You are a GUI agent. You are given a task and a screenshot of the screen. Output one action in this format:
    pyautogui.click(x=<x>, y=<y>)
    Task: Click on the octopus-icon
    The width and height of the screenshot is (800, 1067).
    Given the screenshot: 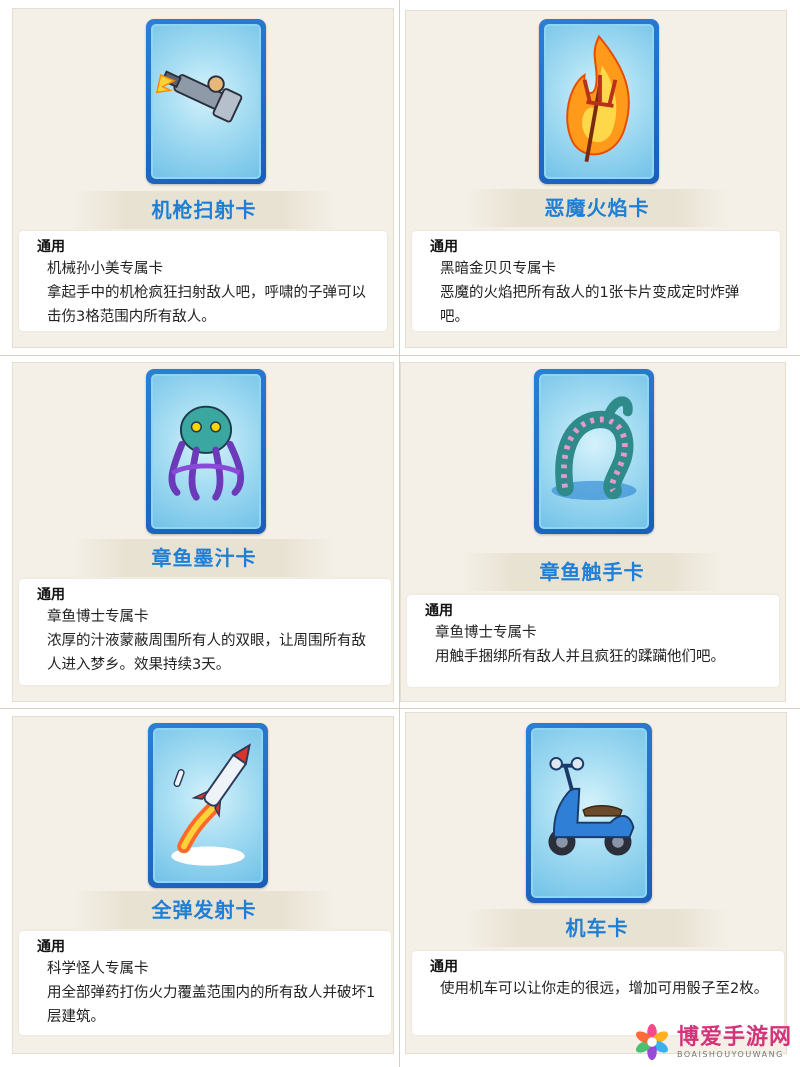 What is the action you would take?
    pyautogui.click(x=206, y=453)
    